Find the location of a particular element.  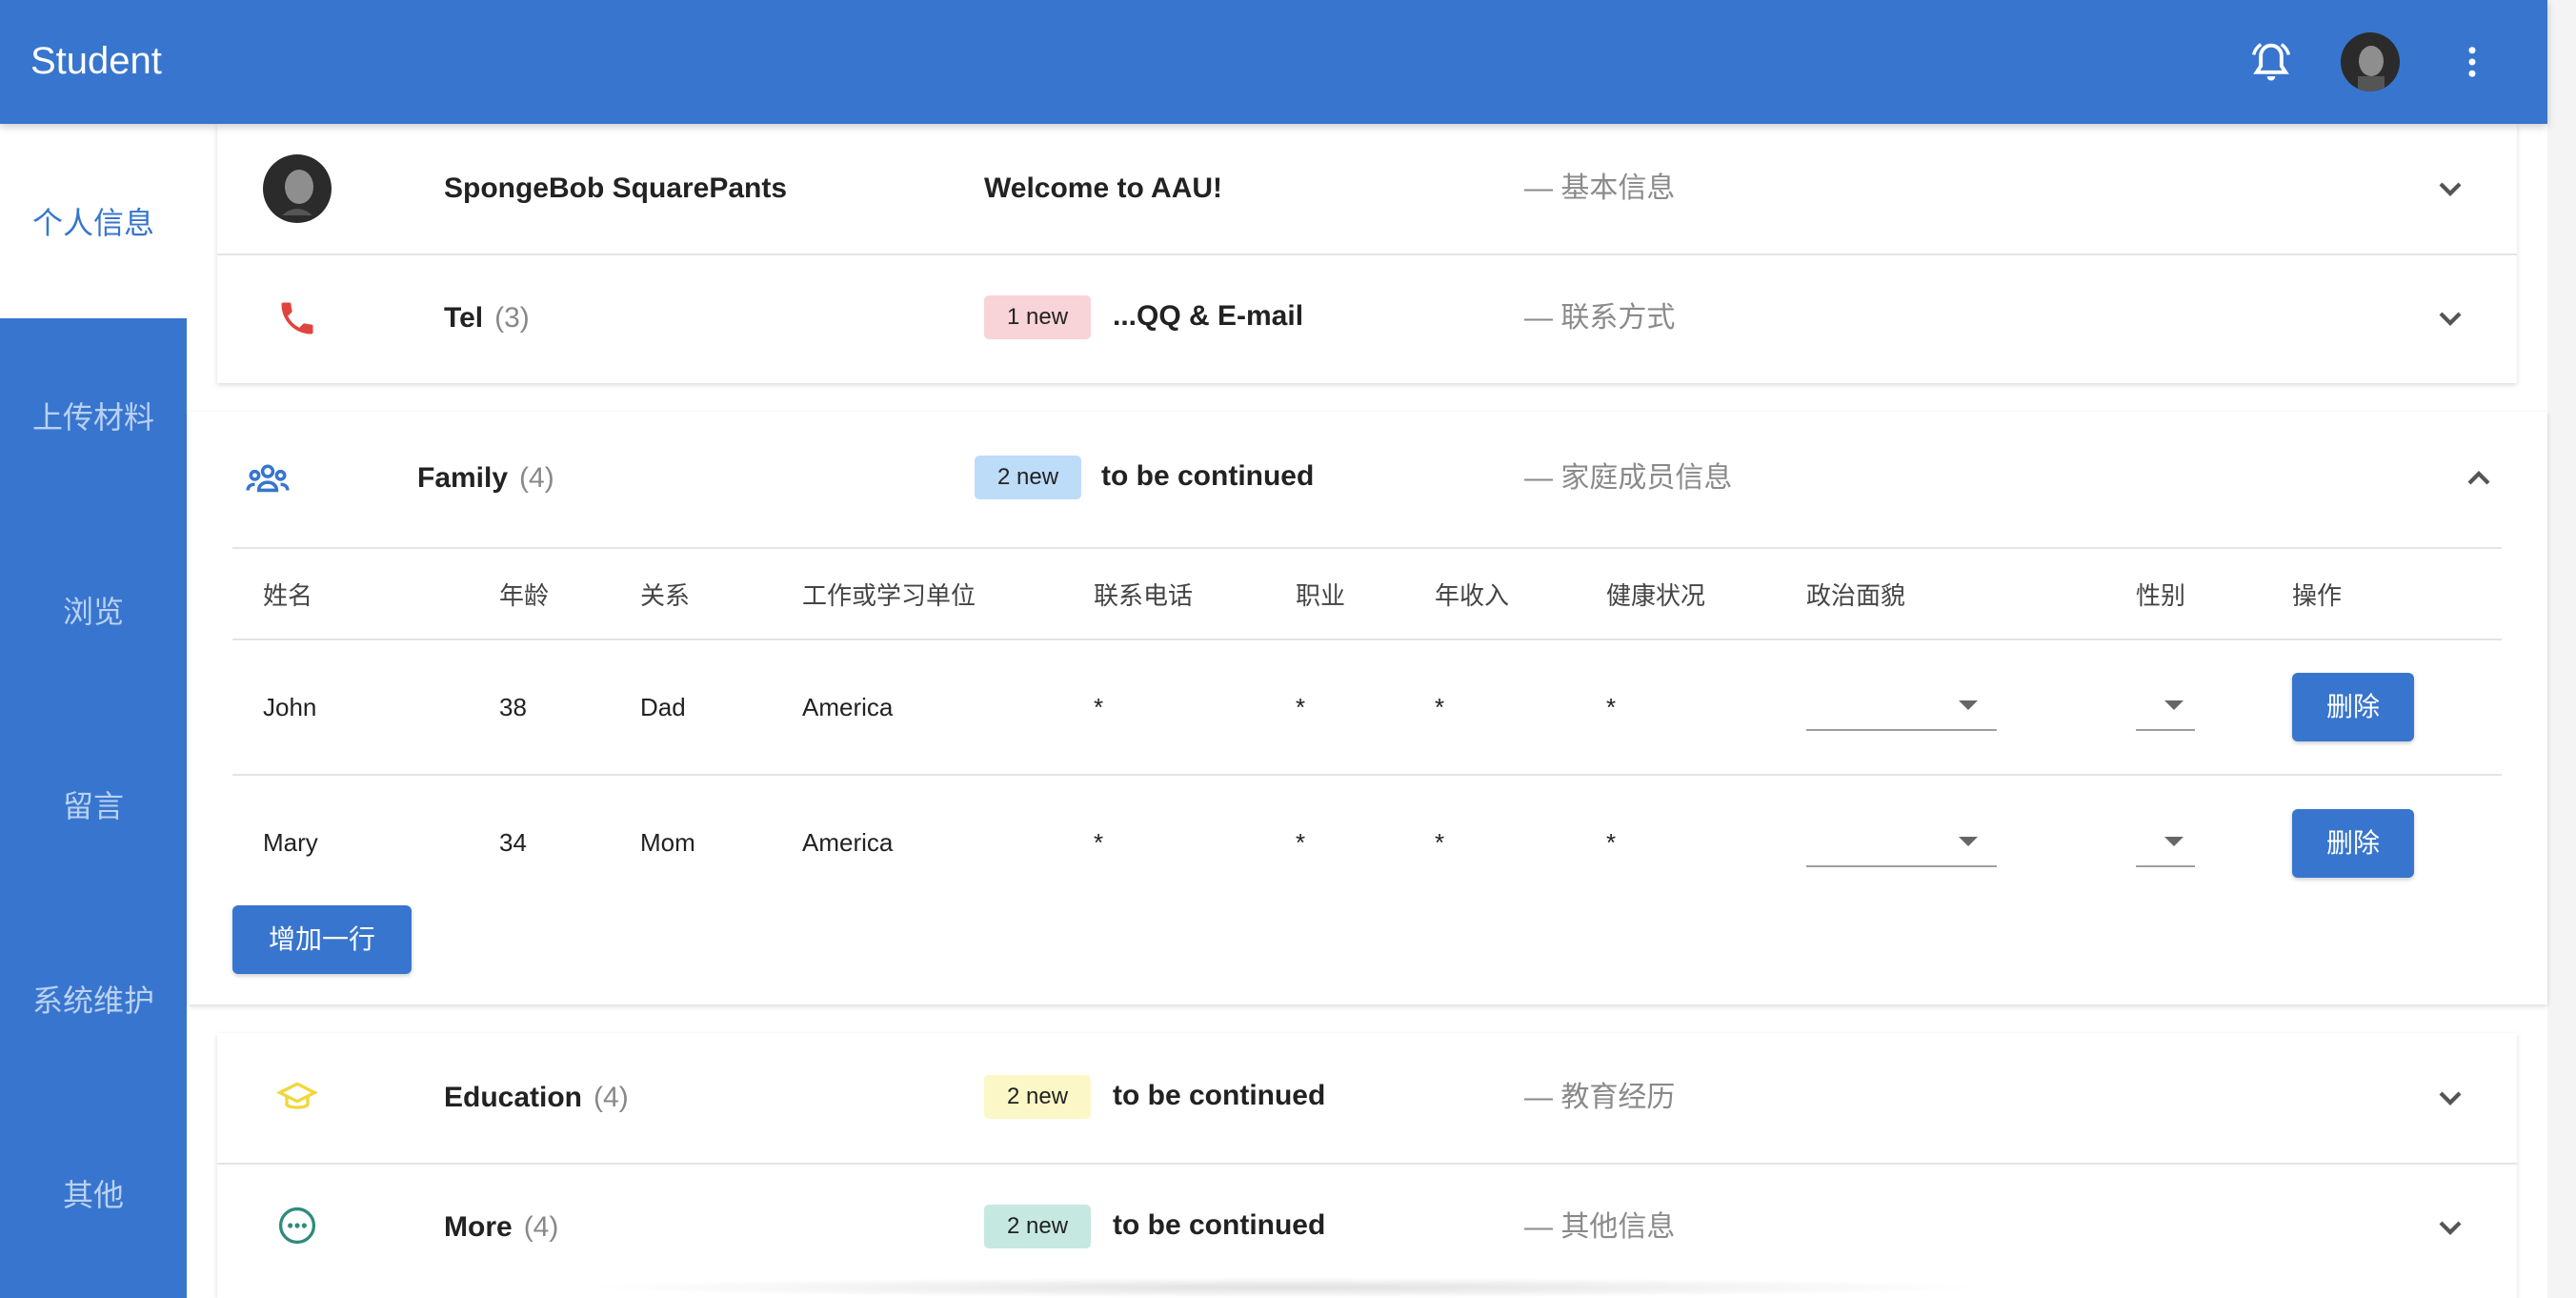

col-header-name: 姓名 is located at coordinates (351, 593).